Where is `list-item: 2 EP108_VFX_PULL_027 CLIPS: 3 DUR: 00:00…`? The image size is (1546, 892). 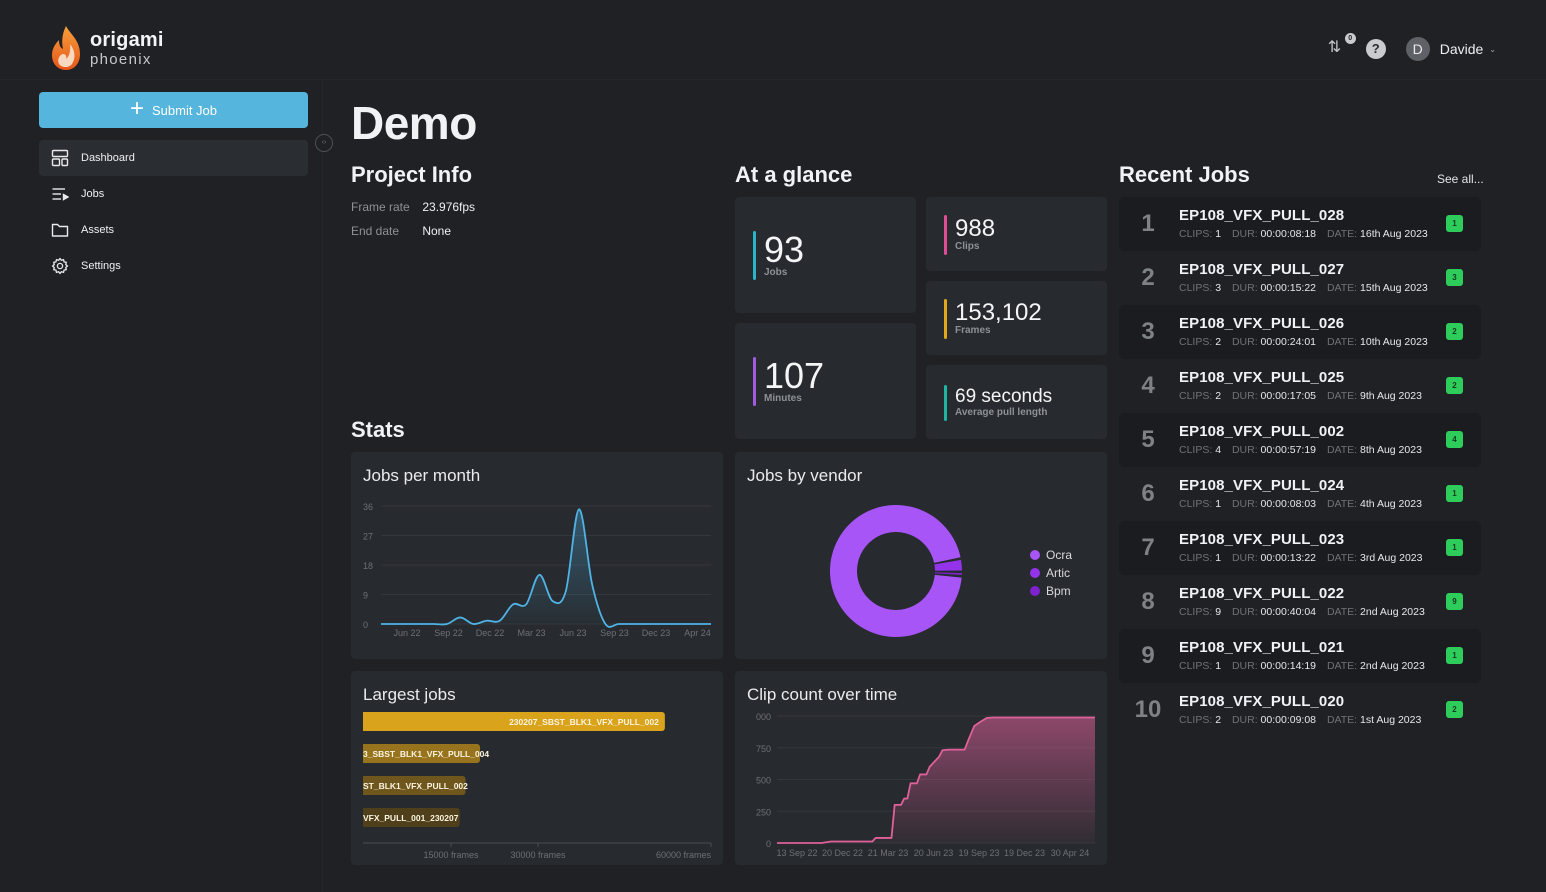
list-item: 2 EP108_VFX_PULL_027 CLIPS: 3 DUR: 00:00… is located at coordinates (1300, 278).